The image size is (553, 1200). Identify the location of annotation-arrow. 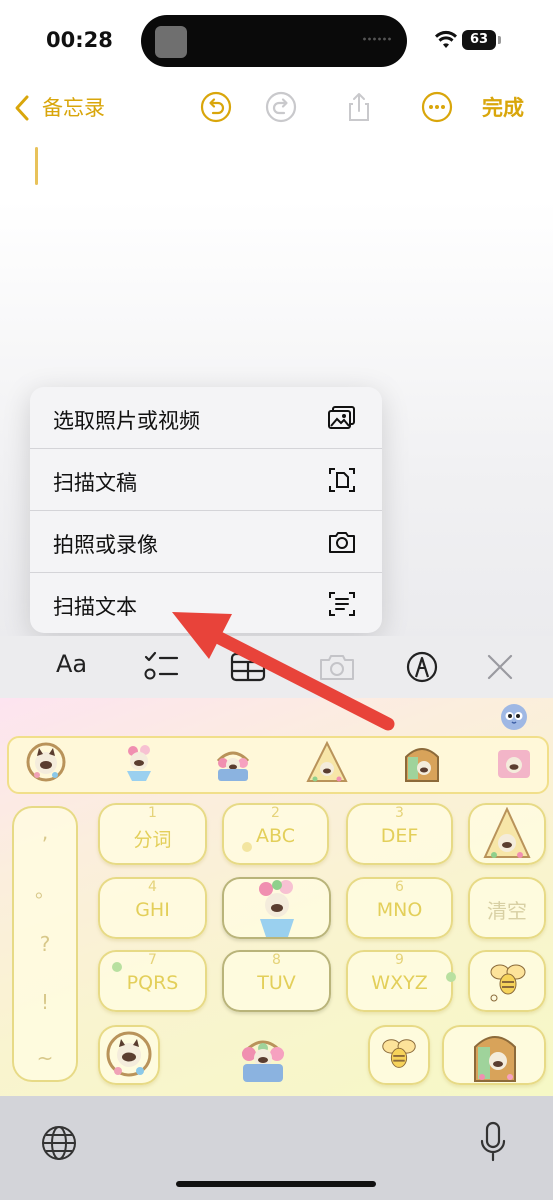
(283, 671).